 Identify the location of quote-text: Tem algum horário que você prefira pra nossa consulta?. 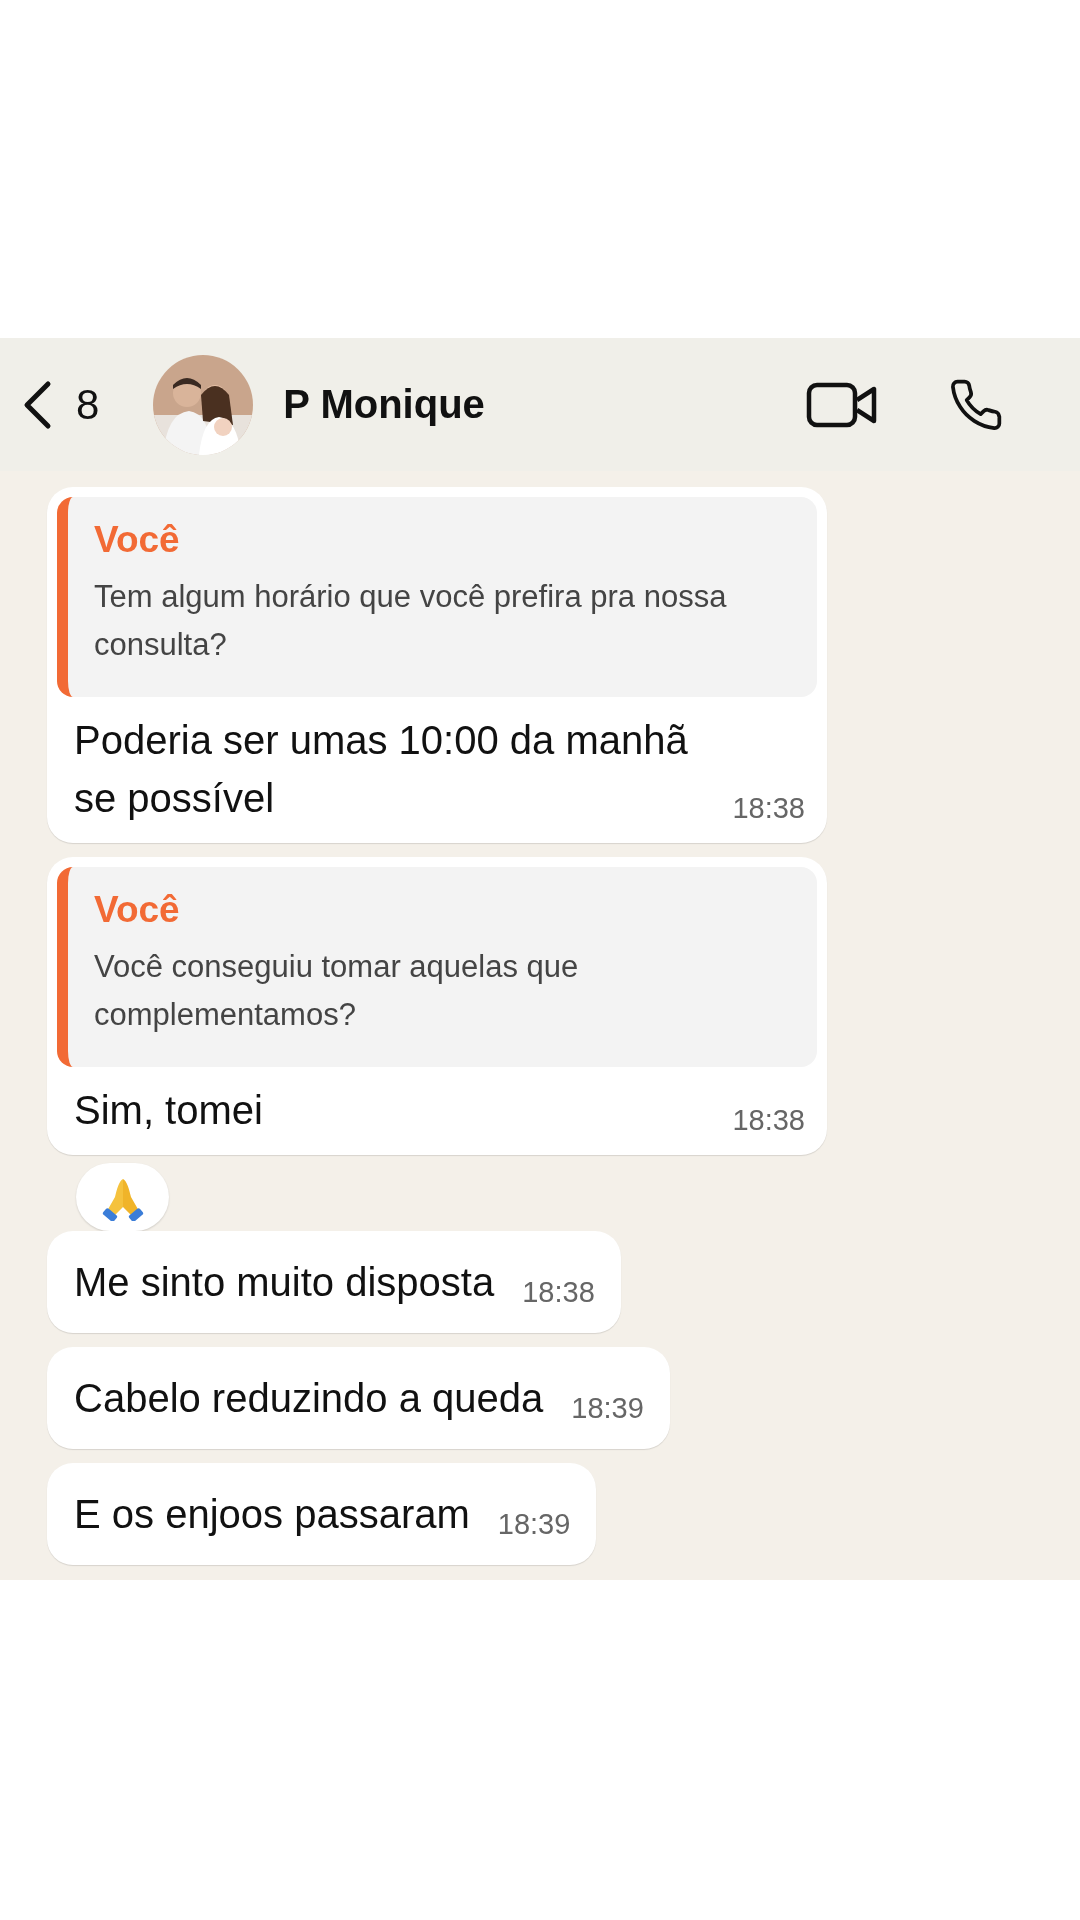
(411, 621).